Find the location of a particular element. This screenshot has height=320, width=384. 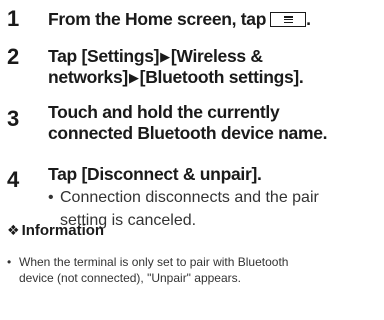

information-heading: ❖ Information is located at coordinates (55, 230).